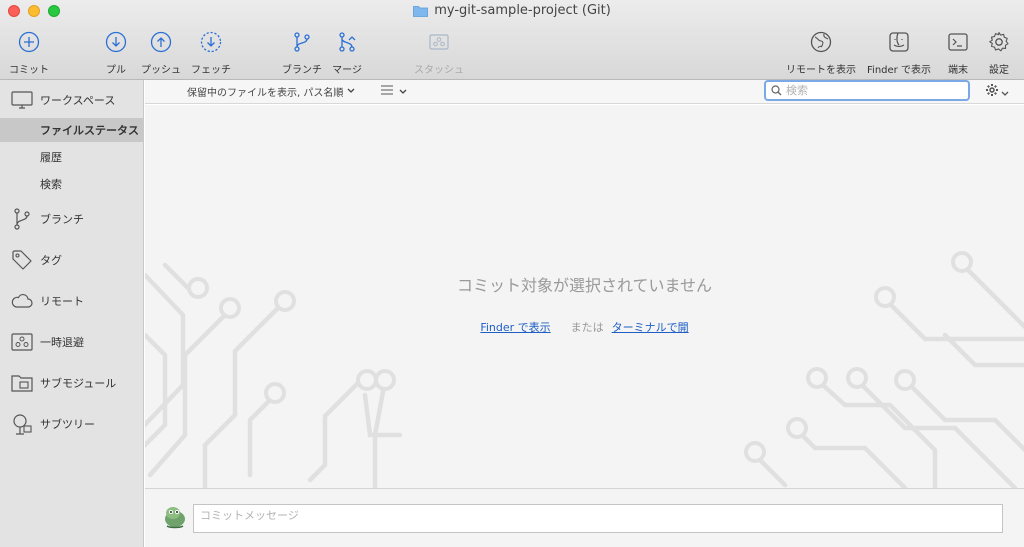  I want to click on empty-state-actions: Finder で表示 または ターミナルで開, so click(584, 327).